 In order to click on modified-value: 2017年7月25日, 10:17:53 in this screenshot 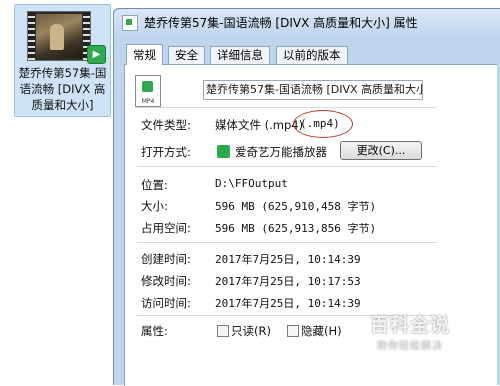, I will do `click(288, 281)`.